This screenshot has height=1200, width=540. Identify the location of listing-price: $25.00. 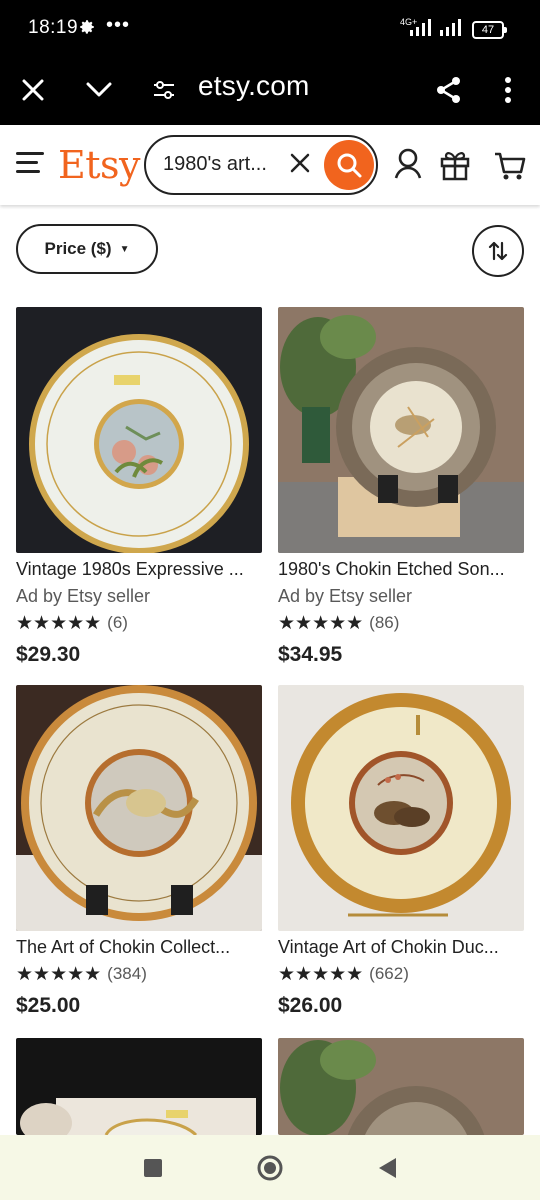
(48, 1005).